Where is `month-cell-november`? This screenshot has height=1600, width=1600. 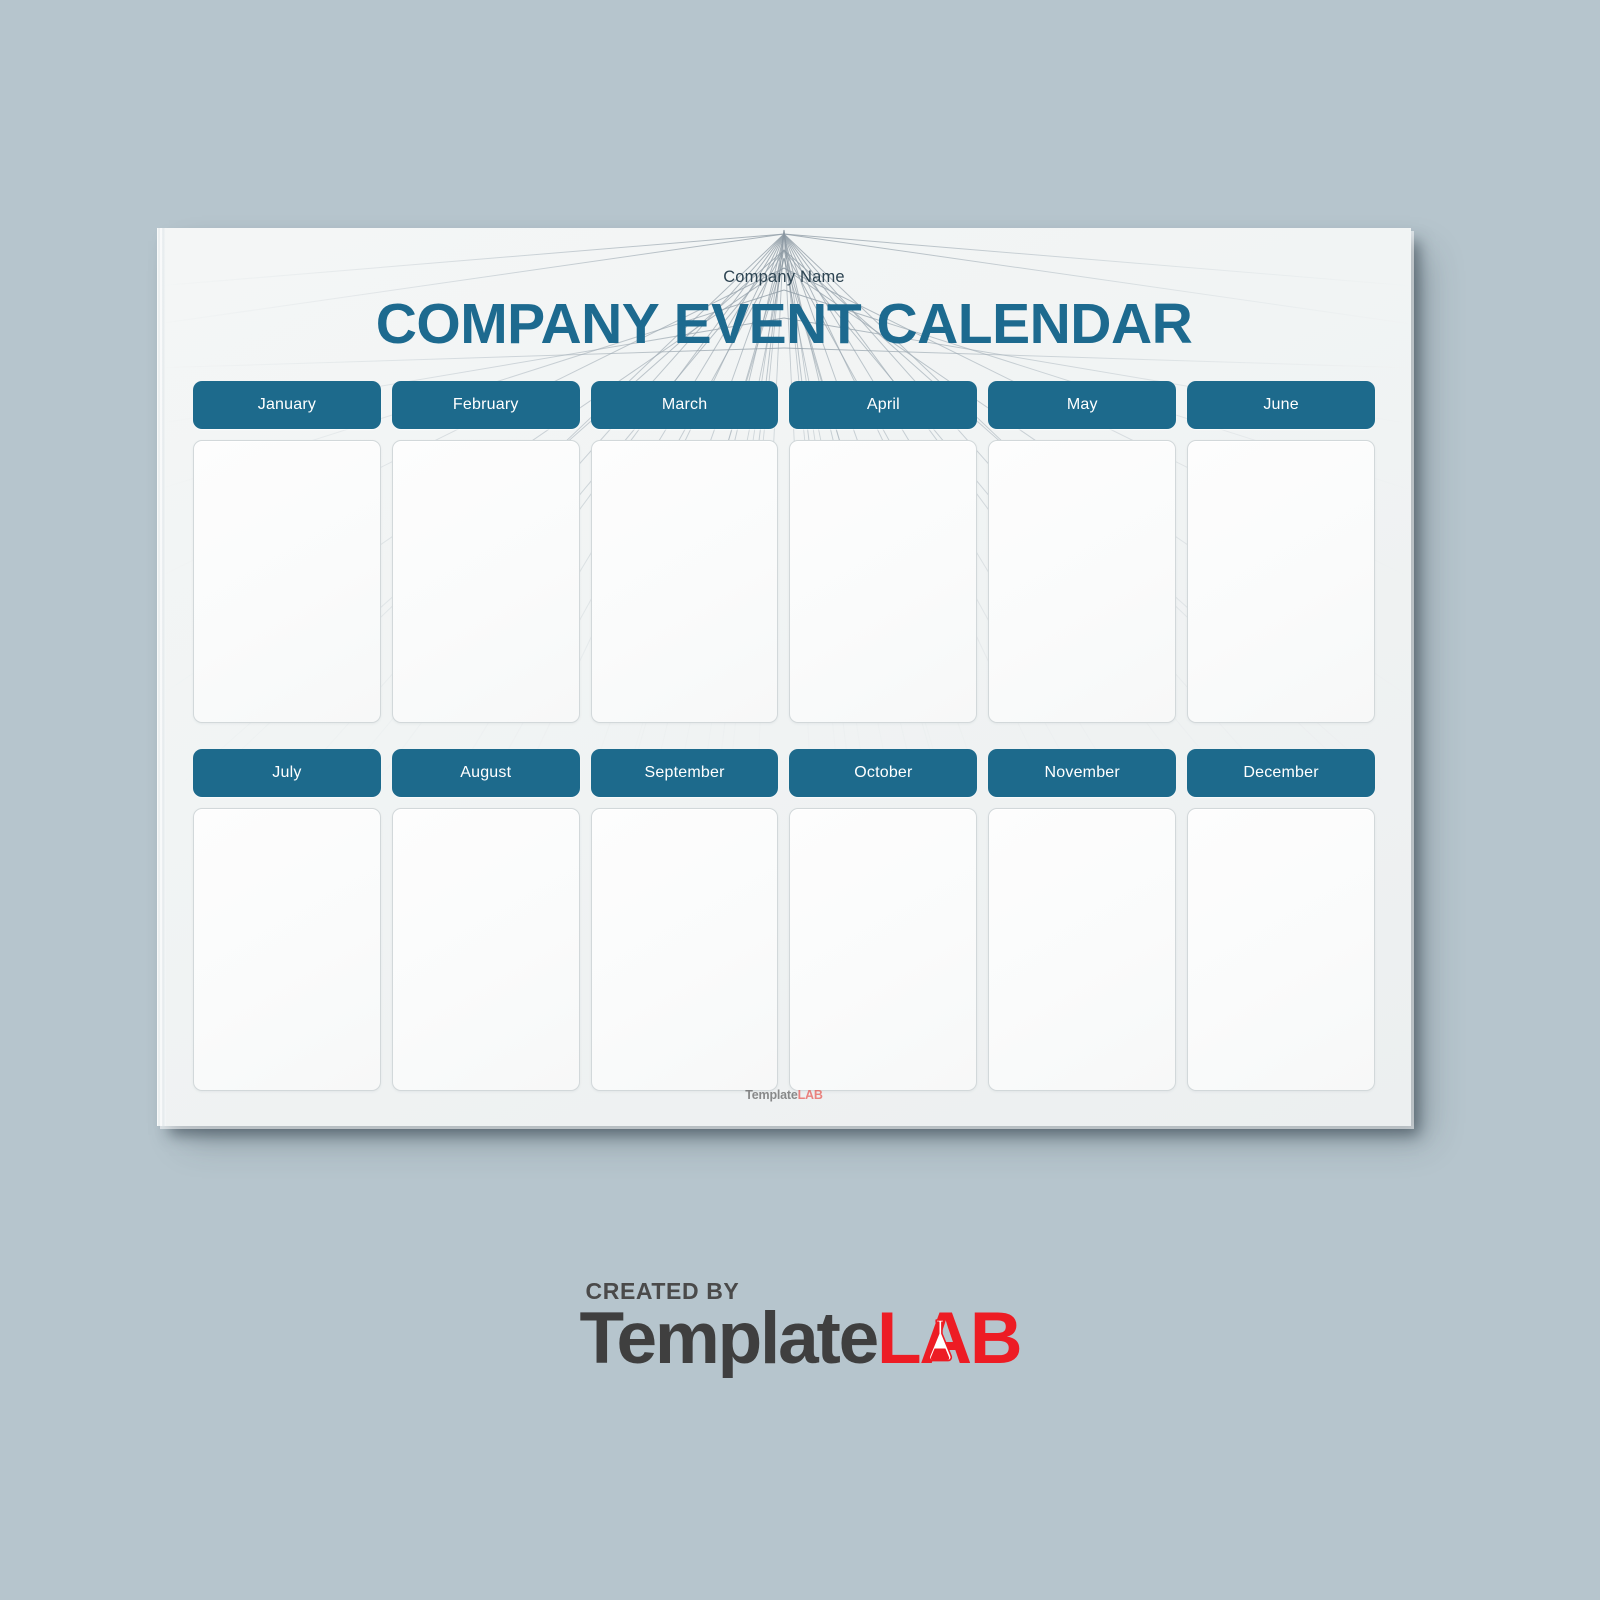 month-cell-november is located at coordinates (1082, 949).